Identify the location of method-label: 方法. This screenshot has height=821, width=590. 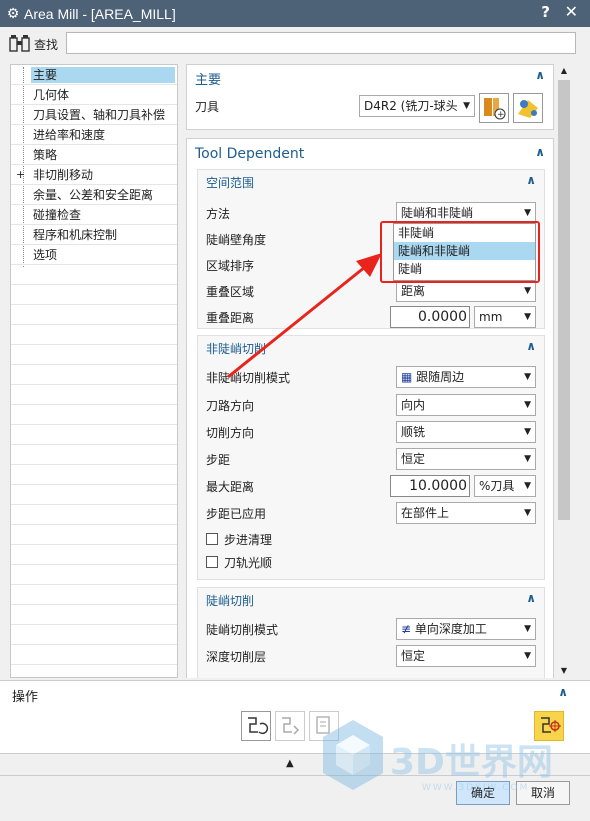
(218, 213).